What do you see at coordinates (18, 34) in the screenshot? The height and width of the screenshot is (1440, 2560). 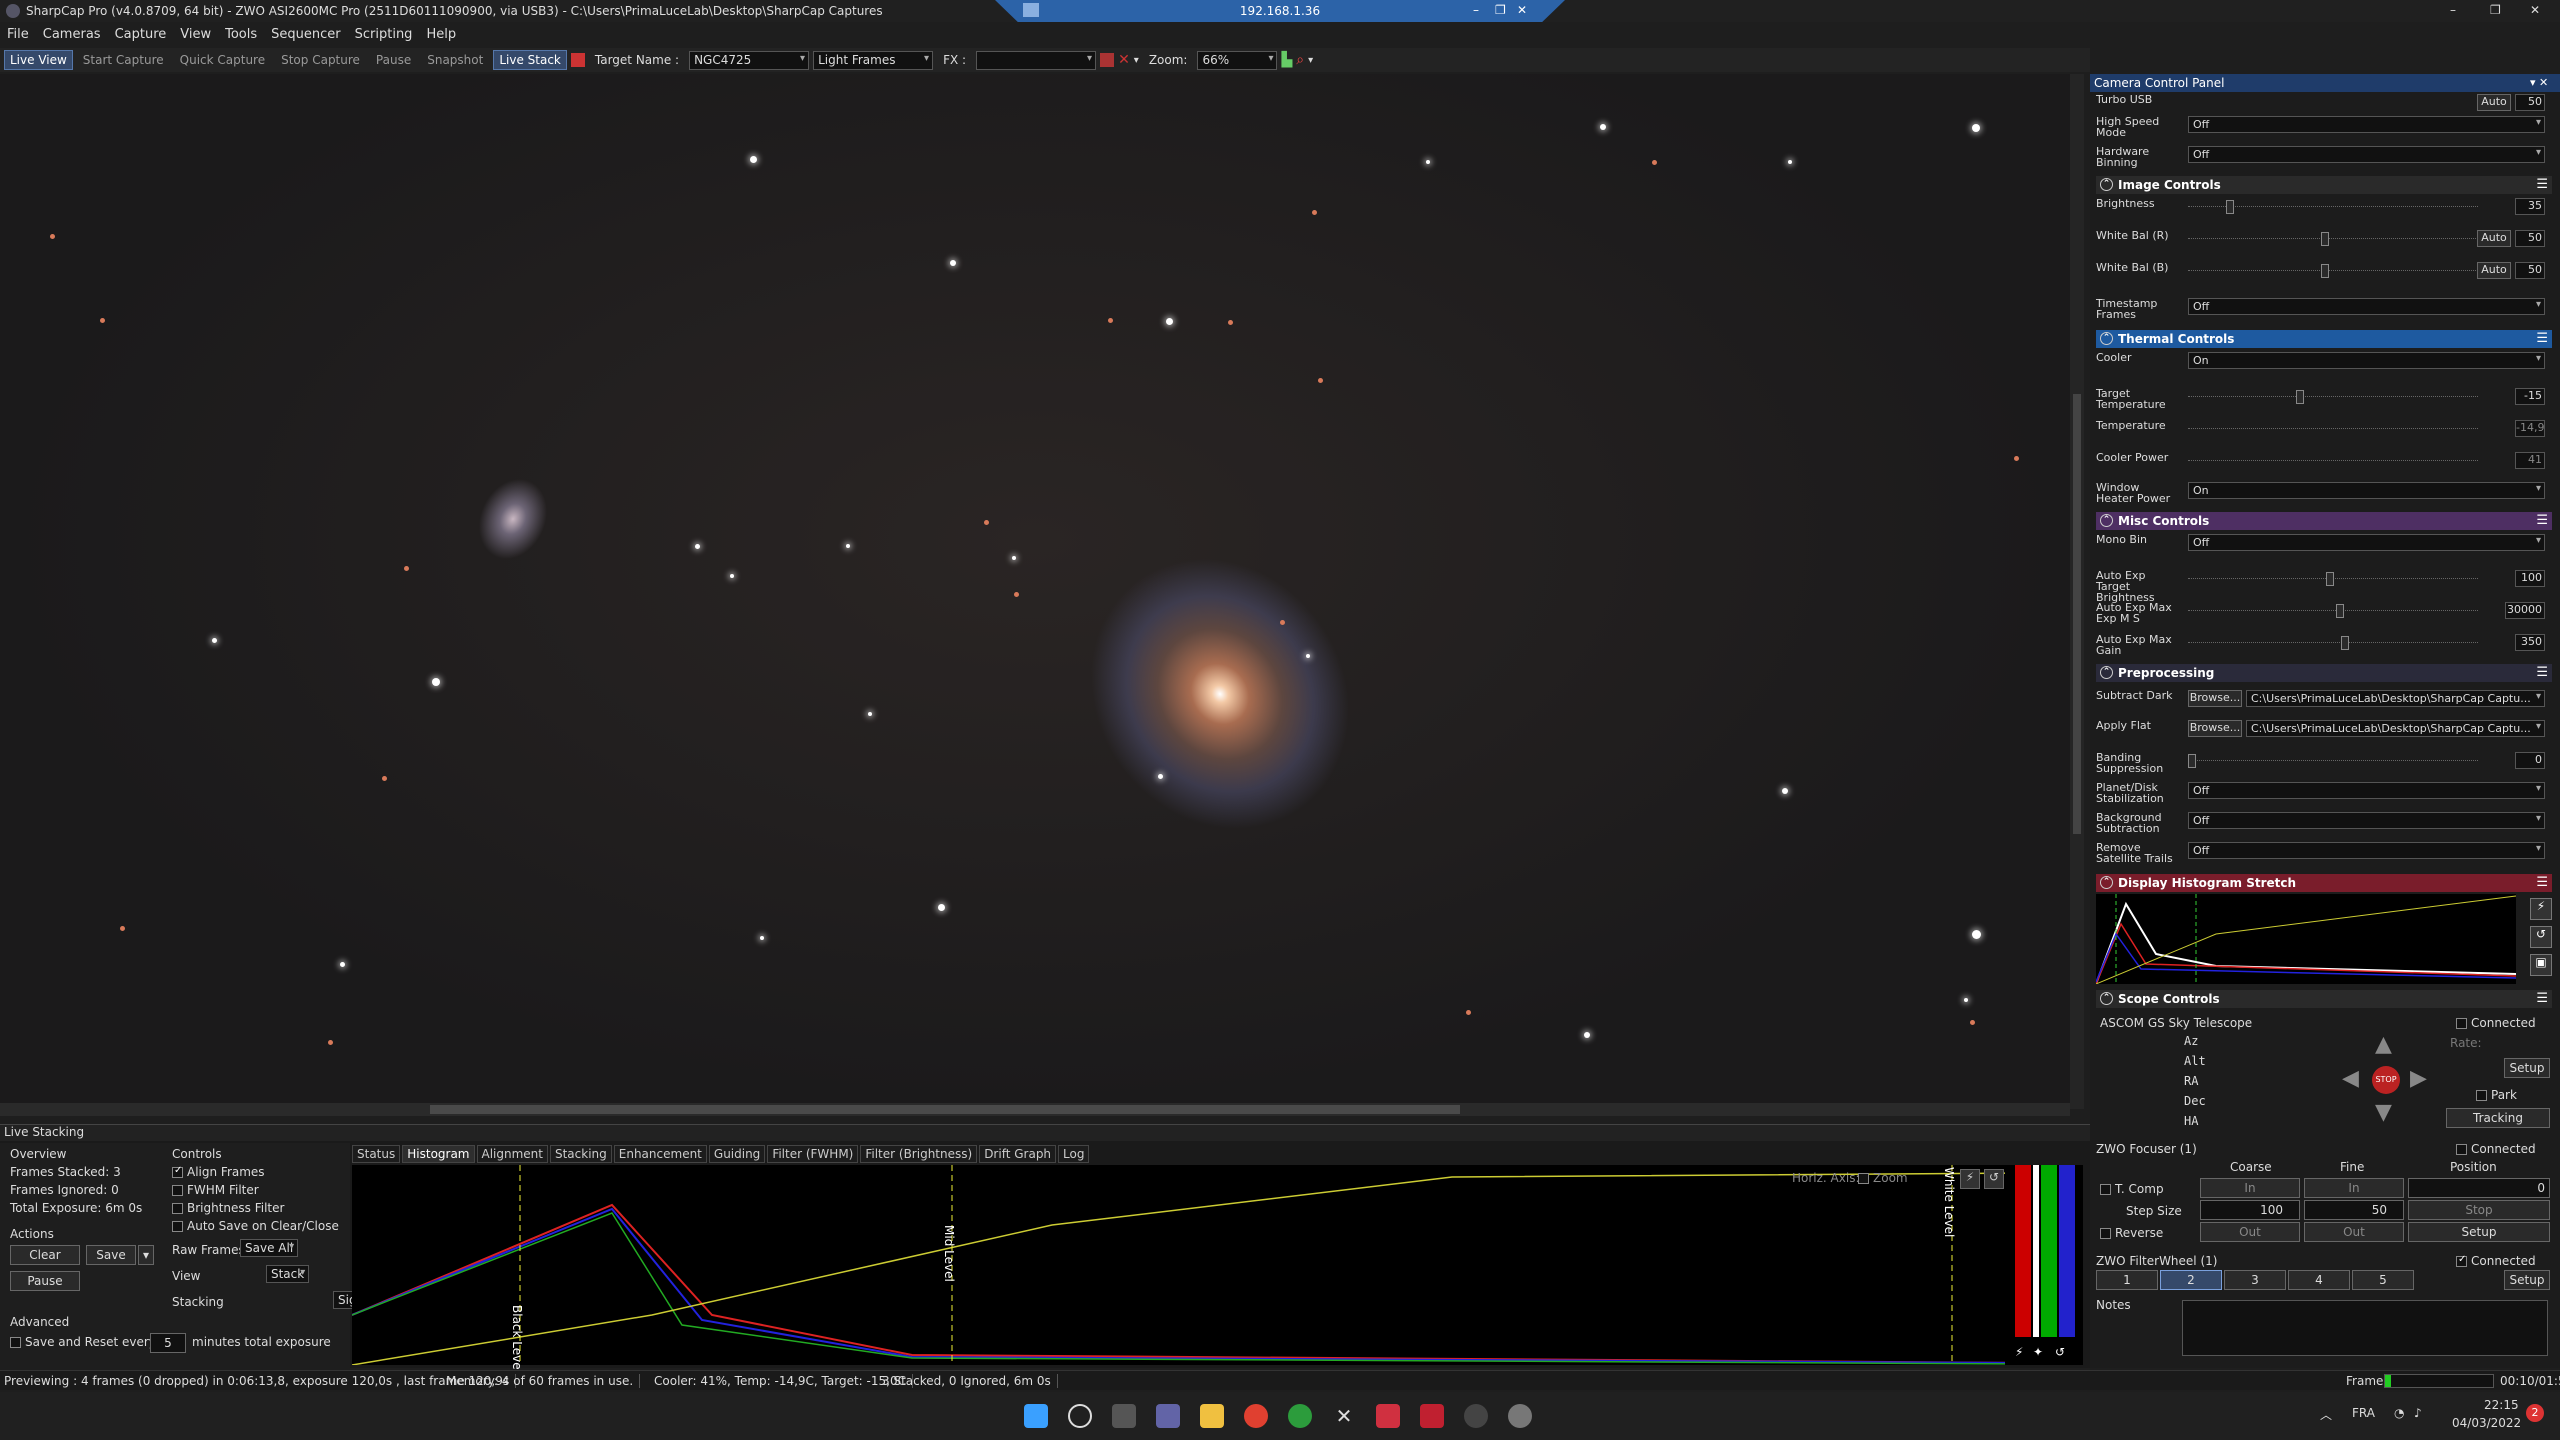 I see `menu-file: File` at bounding box center [18, 34].